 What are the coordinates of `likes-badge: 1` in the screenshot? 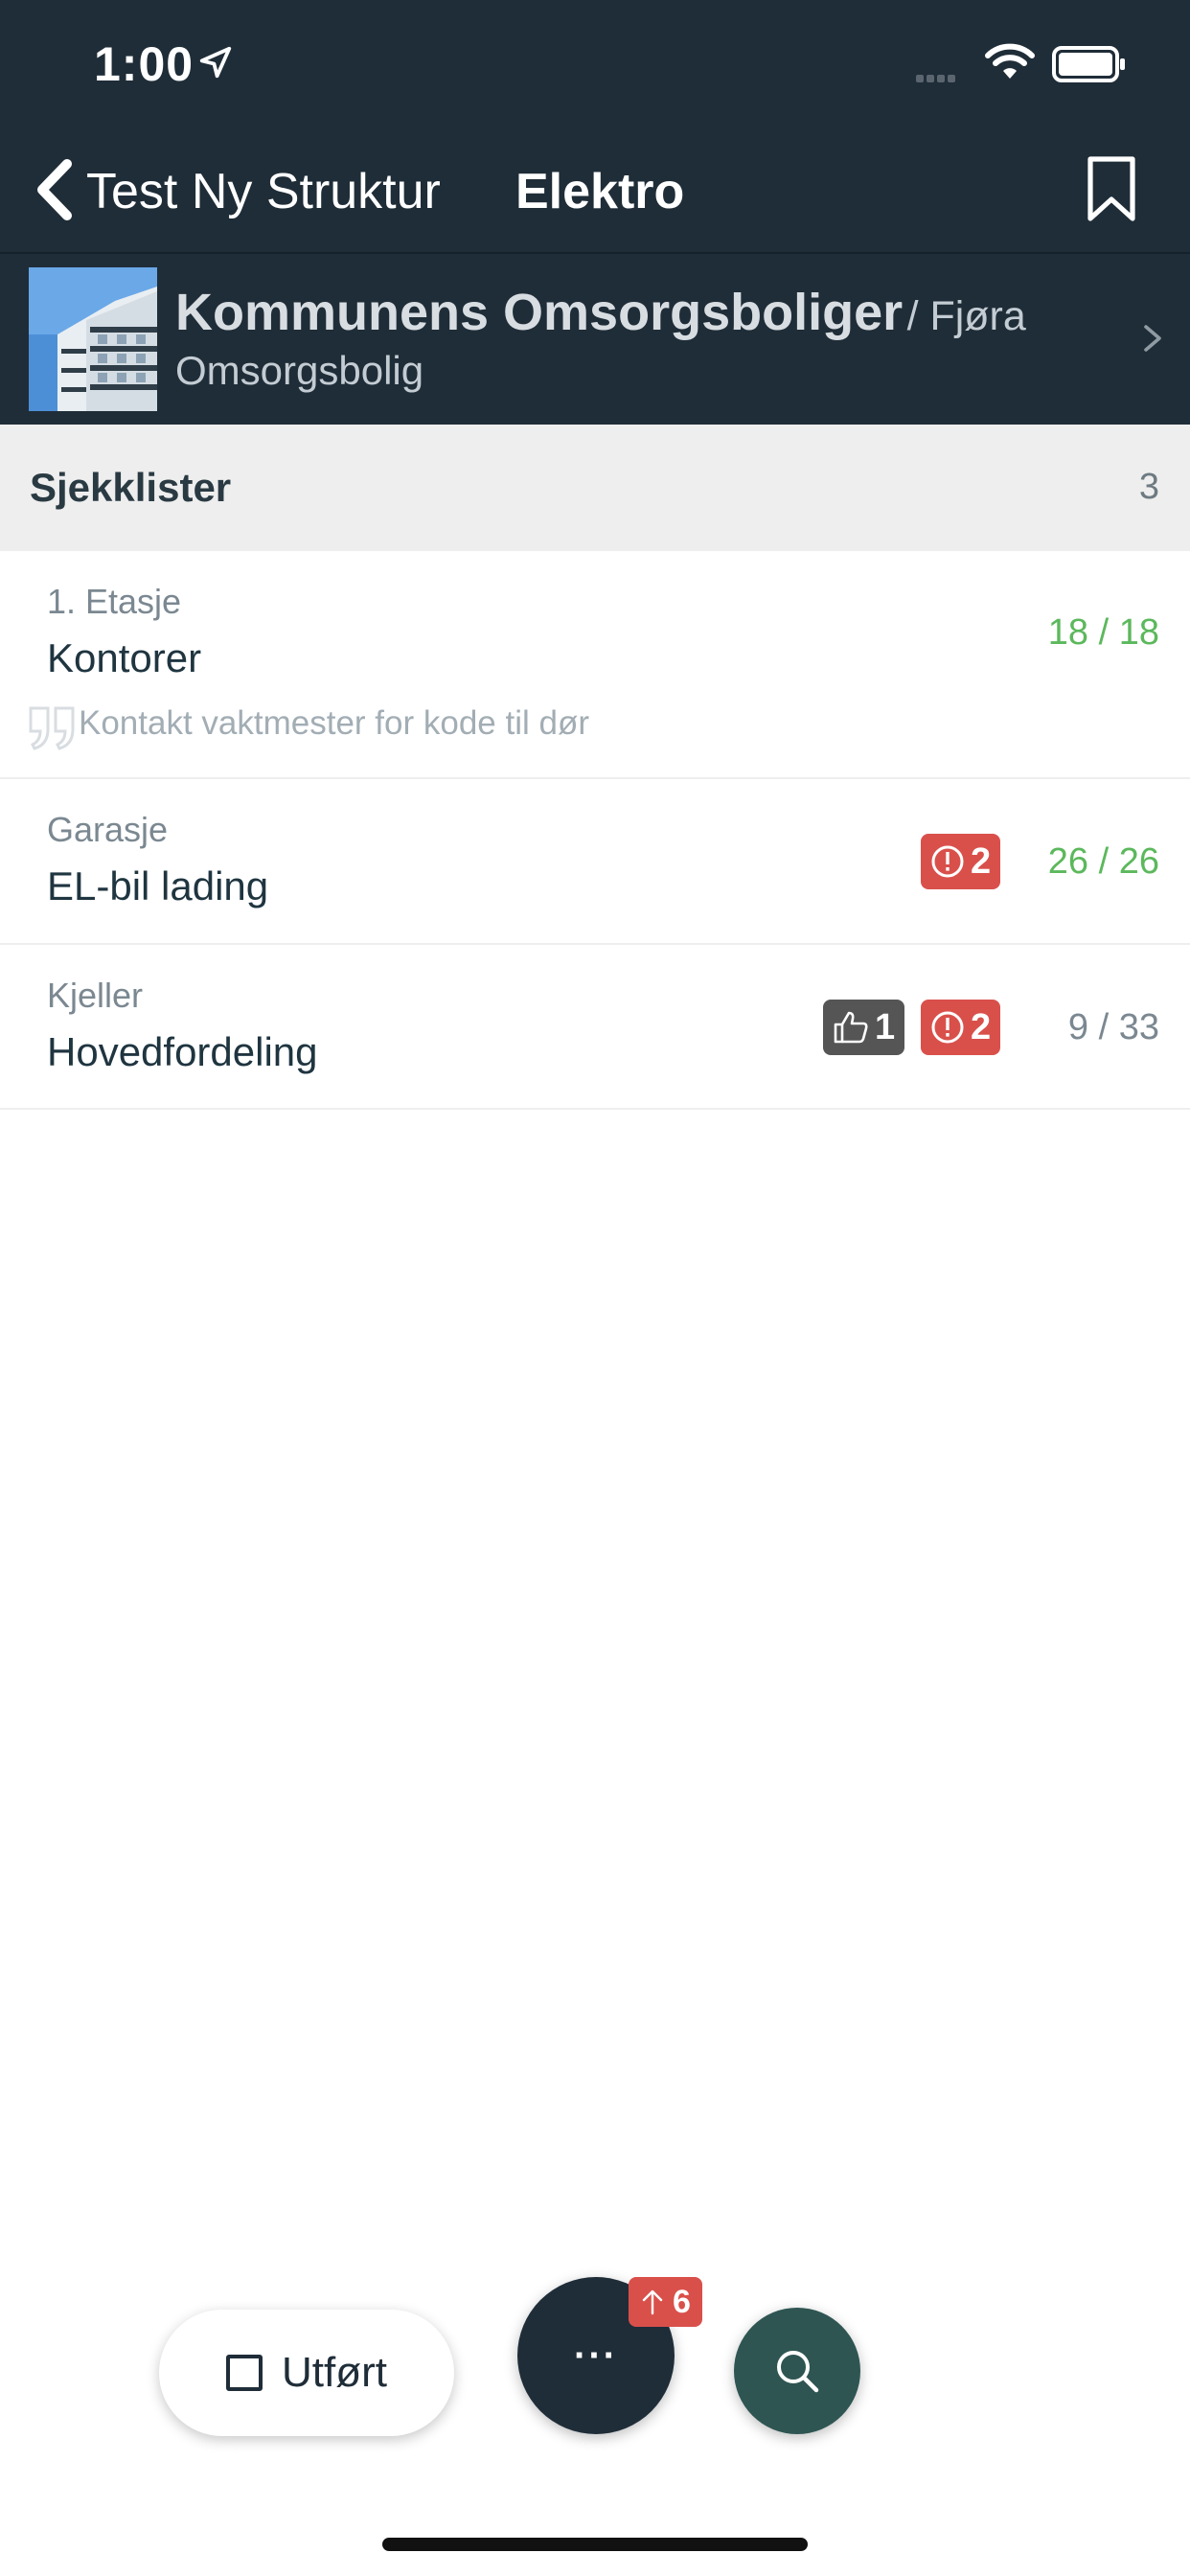 It's located at (864, 1027).